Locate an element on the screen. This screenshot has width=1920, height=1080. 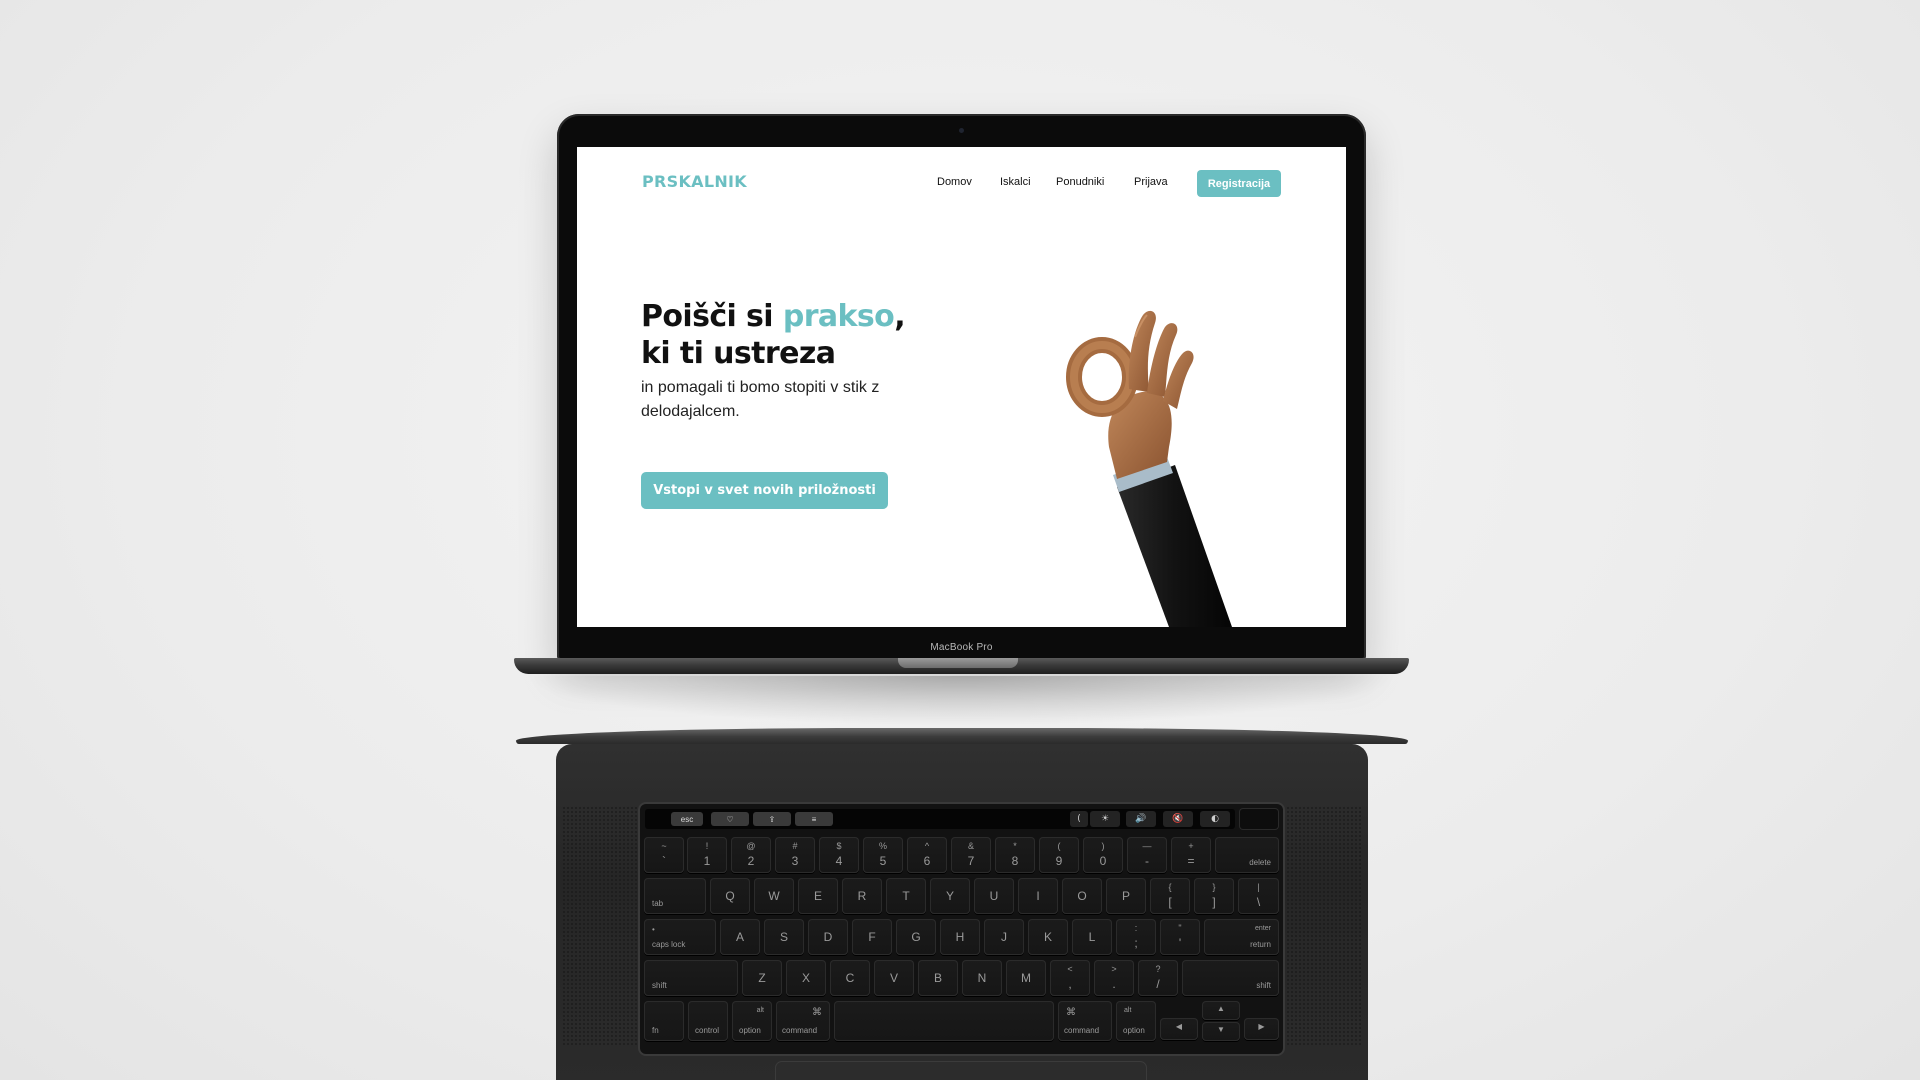
key-minus: — - is located at coordinates (1147, 855).